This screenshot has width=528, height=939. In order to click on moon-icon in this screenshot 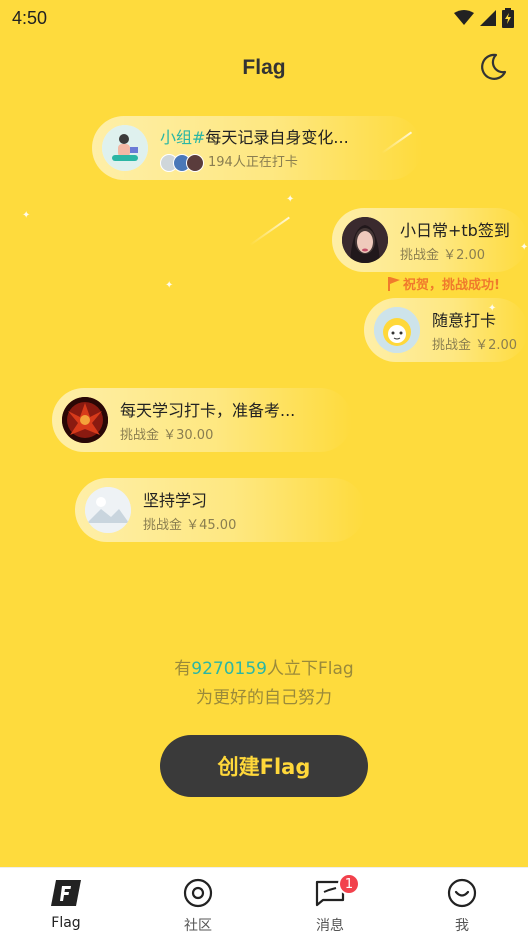, I will do `click(493, 67)`.